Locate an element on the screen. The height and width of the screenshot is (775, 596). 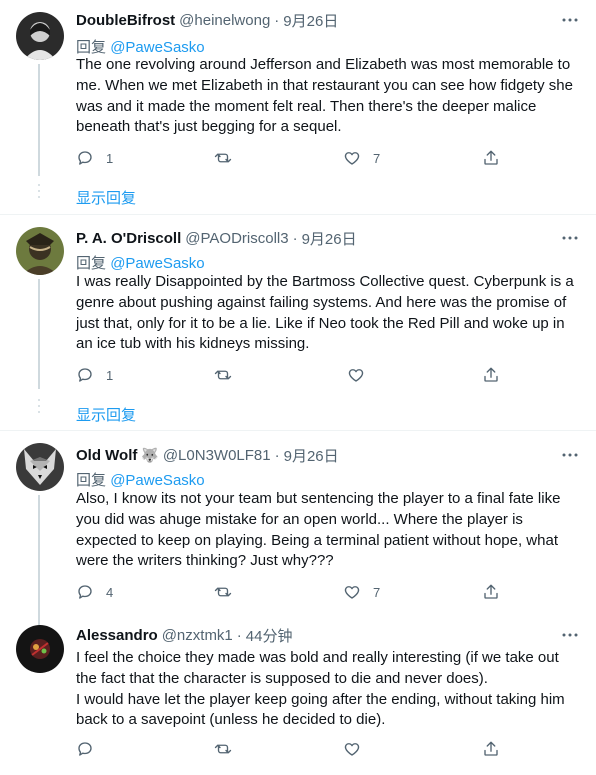
display-name: Old Wolf is located at coordinates (106, 455).